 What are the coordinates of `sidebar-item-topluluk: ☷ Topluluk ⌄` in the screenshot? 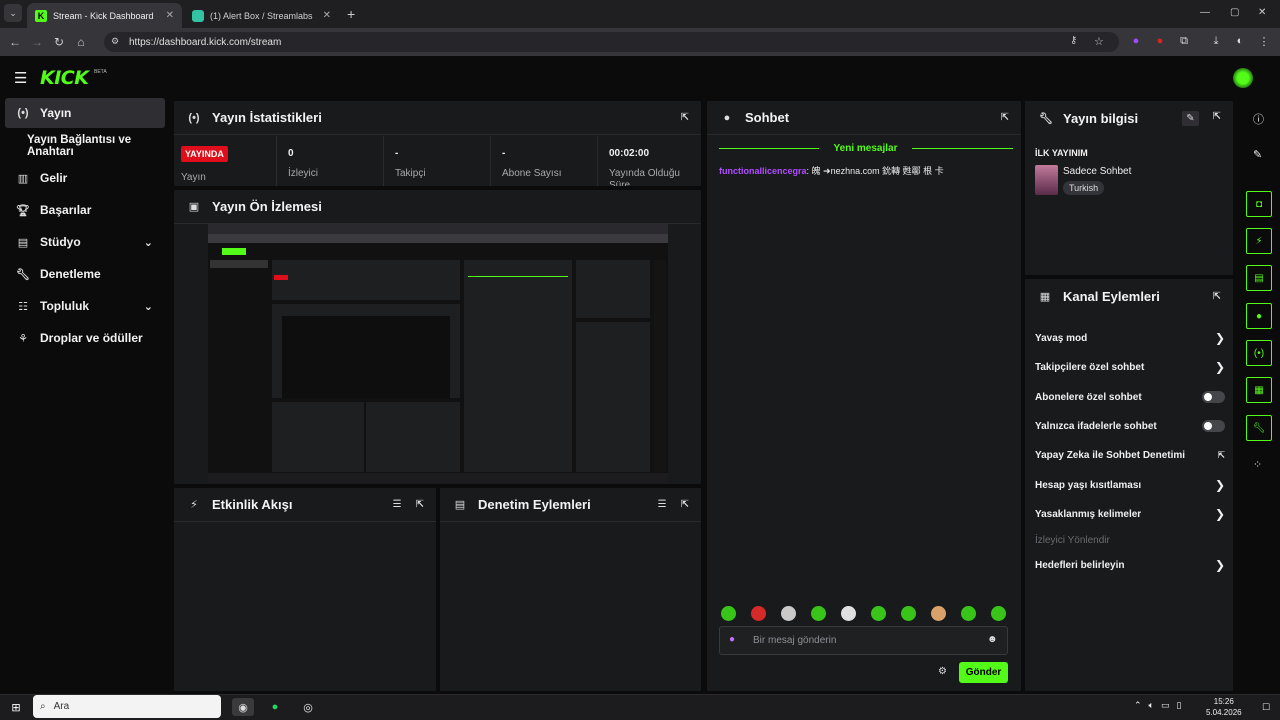 It's located at (85, 306).